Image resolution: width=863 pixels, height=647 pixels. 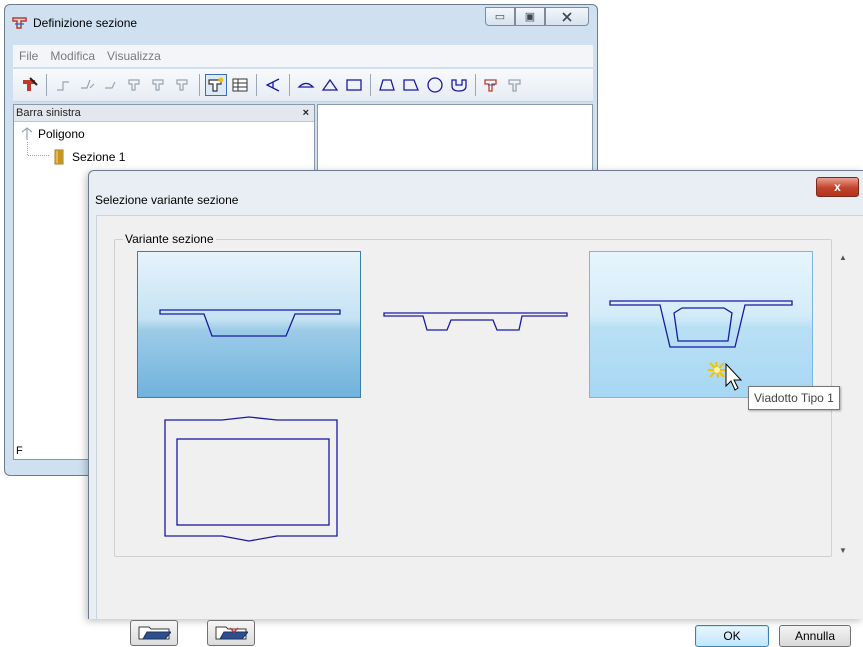 I want to click on polygon-mirror-icon, so click(x=182, y=85).